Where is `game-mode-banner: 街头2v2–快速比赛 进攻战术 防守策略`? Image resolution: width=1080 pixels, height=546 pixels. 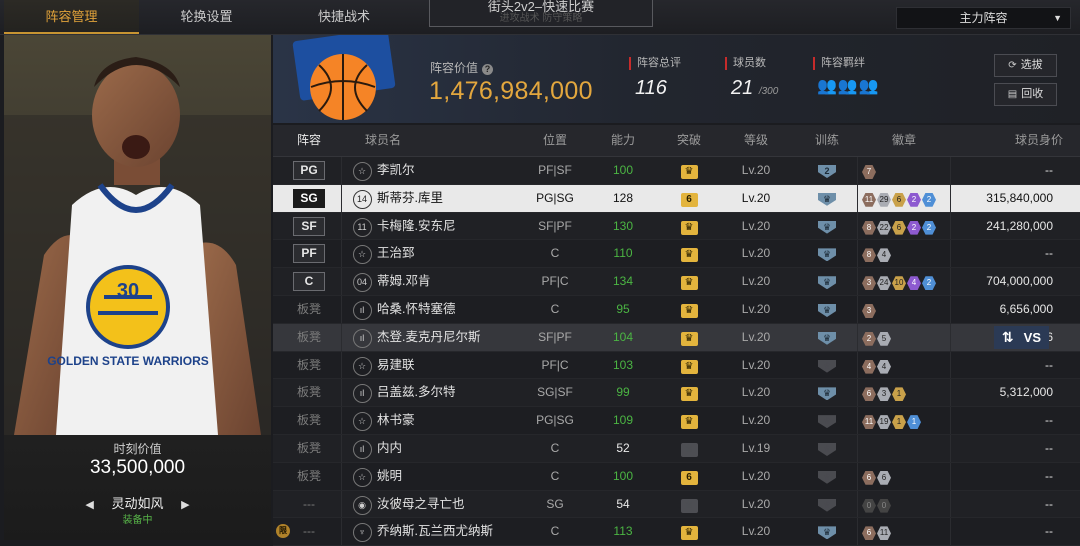
game-mode-banner: 街头2v2–快速比赛 进攻战术 防守策略 is located at coordinates (541, 13).